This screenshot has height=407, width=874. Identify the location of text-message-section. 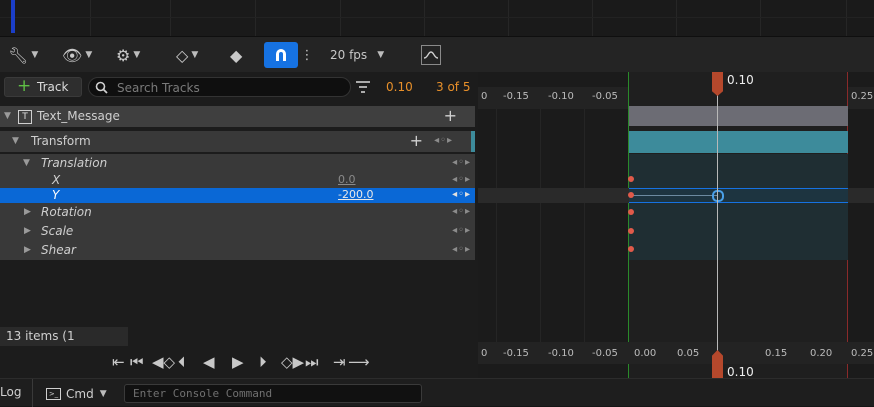
(738, 116).